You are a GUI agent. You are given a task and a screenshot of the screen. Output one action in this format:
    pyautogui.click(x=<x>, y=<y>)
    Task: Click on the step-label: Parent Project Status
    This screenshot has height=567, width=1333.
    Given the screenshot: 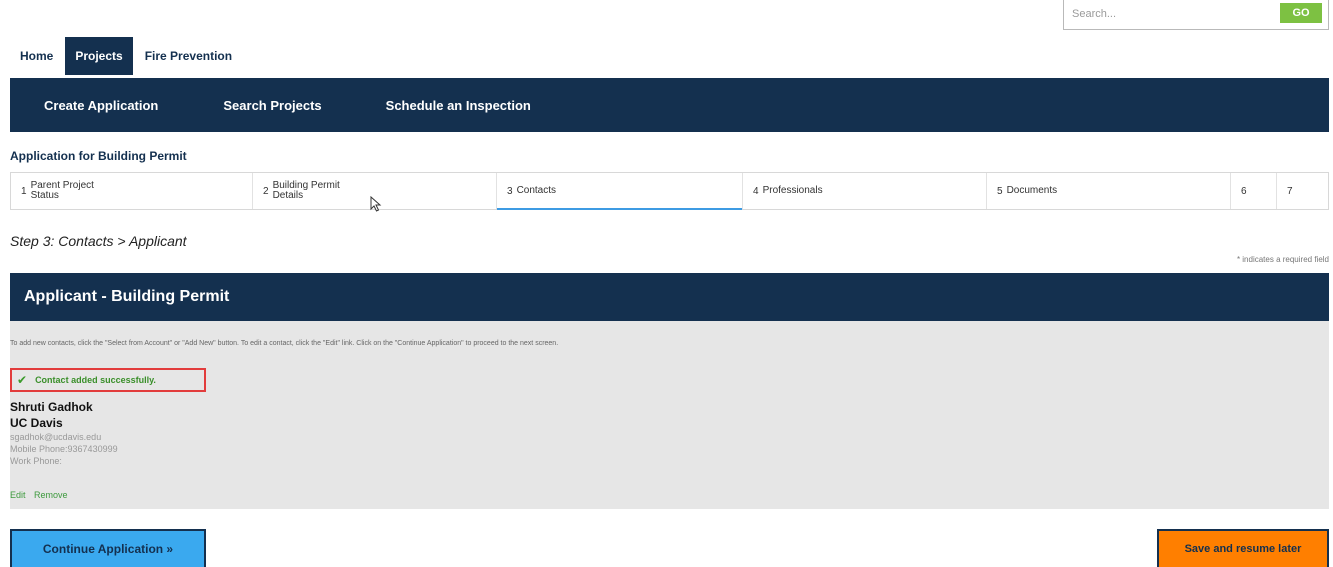 What is the action you would take?
    pyautogui.click(x=62, y=190)
    